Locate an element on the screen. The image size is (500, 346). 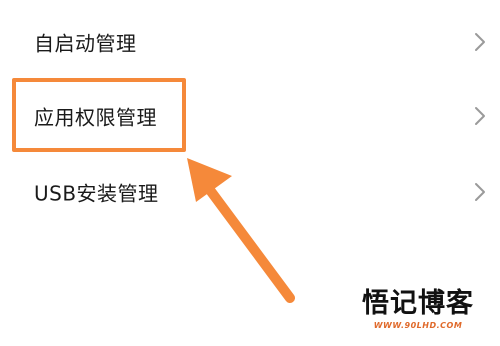
watermark-url: WWW.90LHD.COM is located at coordinates (418, 325).